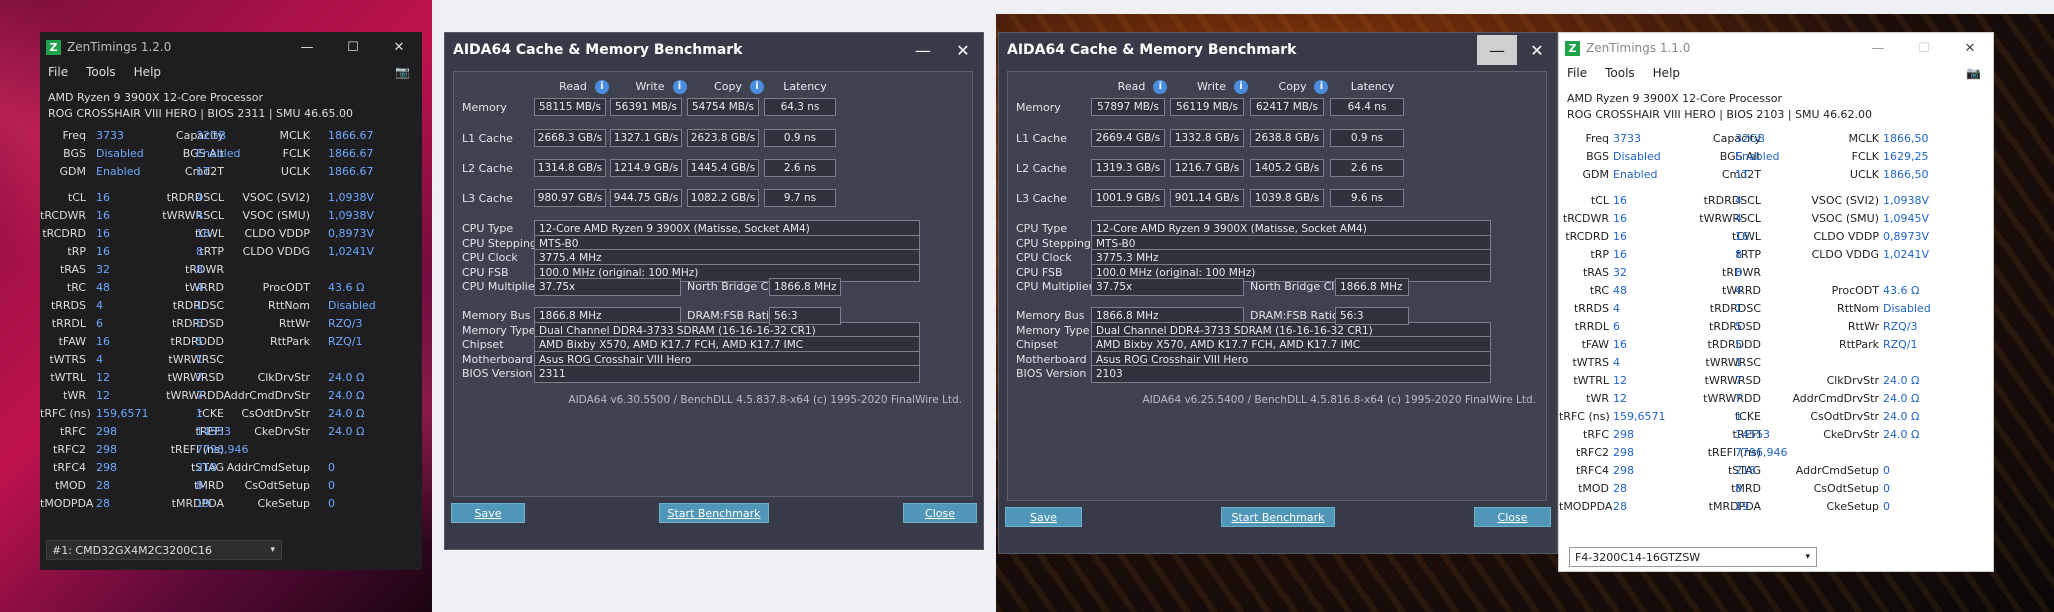 This screenshot has width=2054, height=612. Describe the element at coordinates (1595, 344) in the screenshot. I see `param-label: tFAW` at that location.